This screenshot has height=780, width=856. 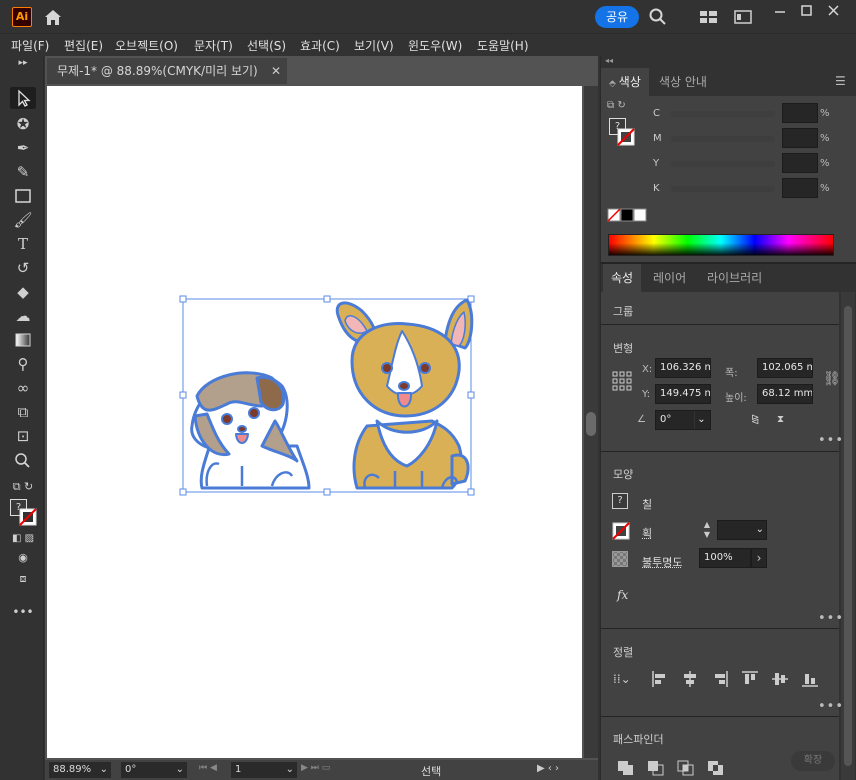 I want to click on rotation-field: 0° ⌄, so click(x=154, y=770).